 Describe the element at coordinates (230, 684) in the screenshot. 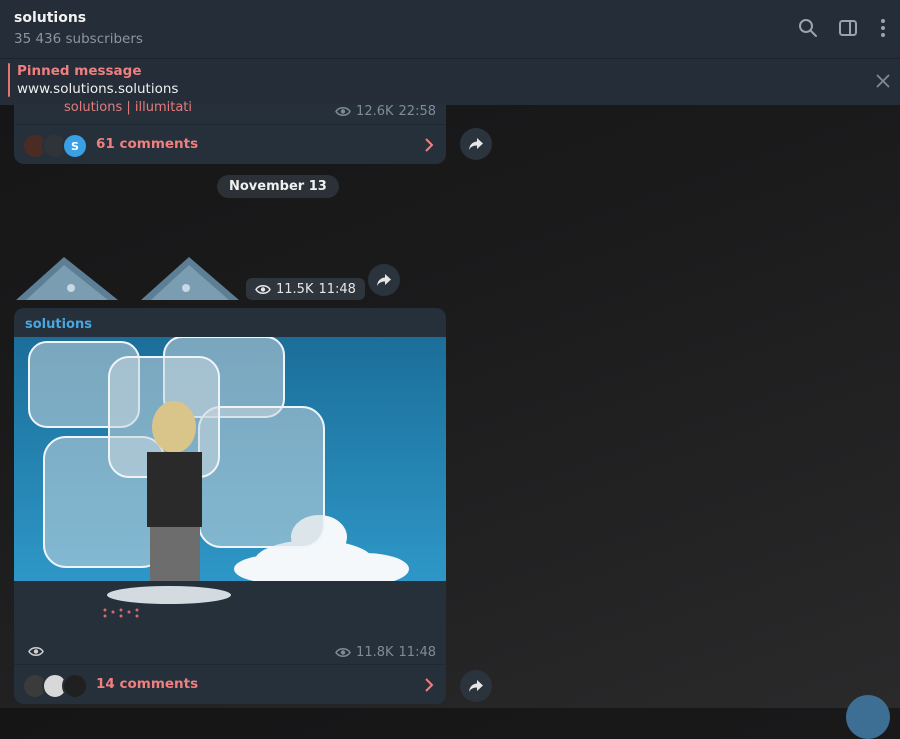

I see `comments-button: 14 comments` at that location.